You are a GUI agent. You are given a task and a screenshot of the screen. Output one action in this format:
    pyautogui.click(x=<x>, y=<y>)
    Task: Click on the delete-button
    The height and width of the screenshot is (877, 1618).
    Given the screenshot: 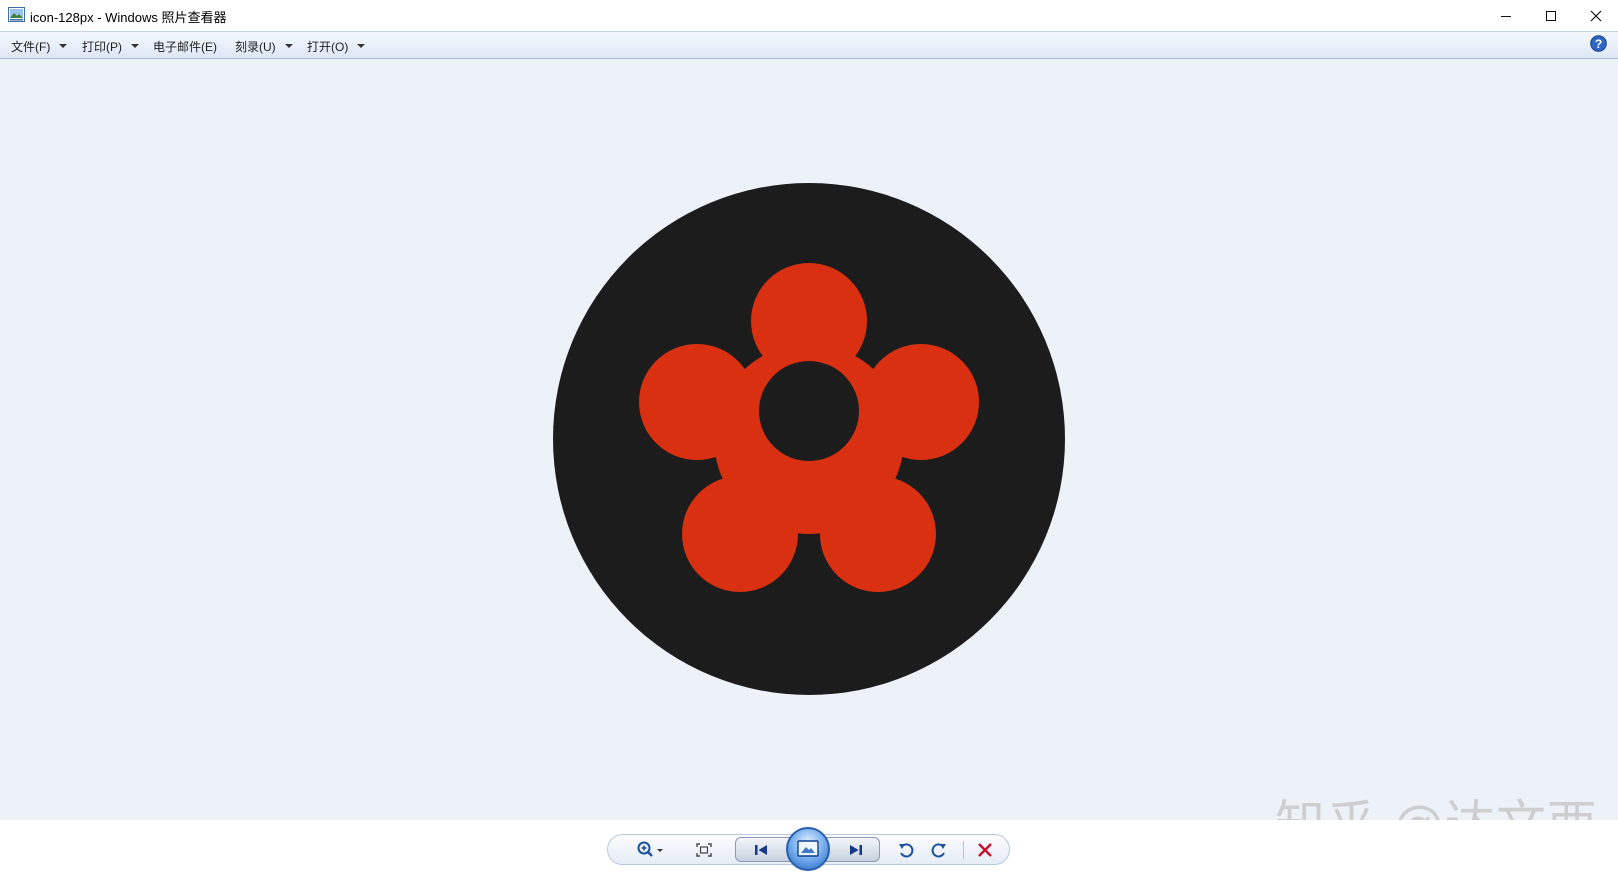 What is the action you would take?
    pyautogui.click(x=985, y=850)
    